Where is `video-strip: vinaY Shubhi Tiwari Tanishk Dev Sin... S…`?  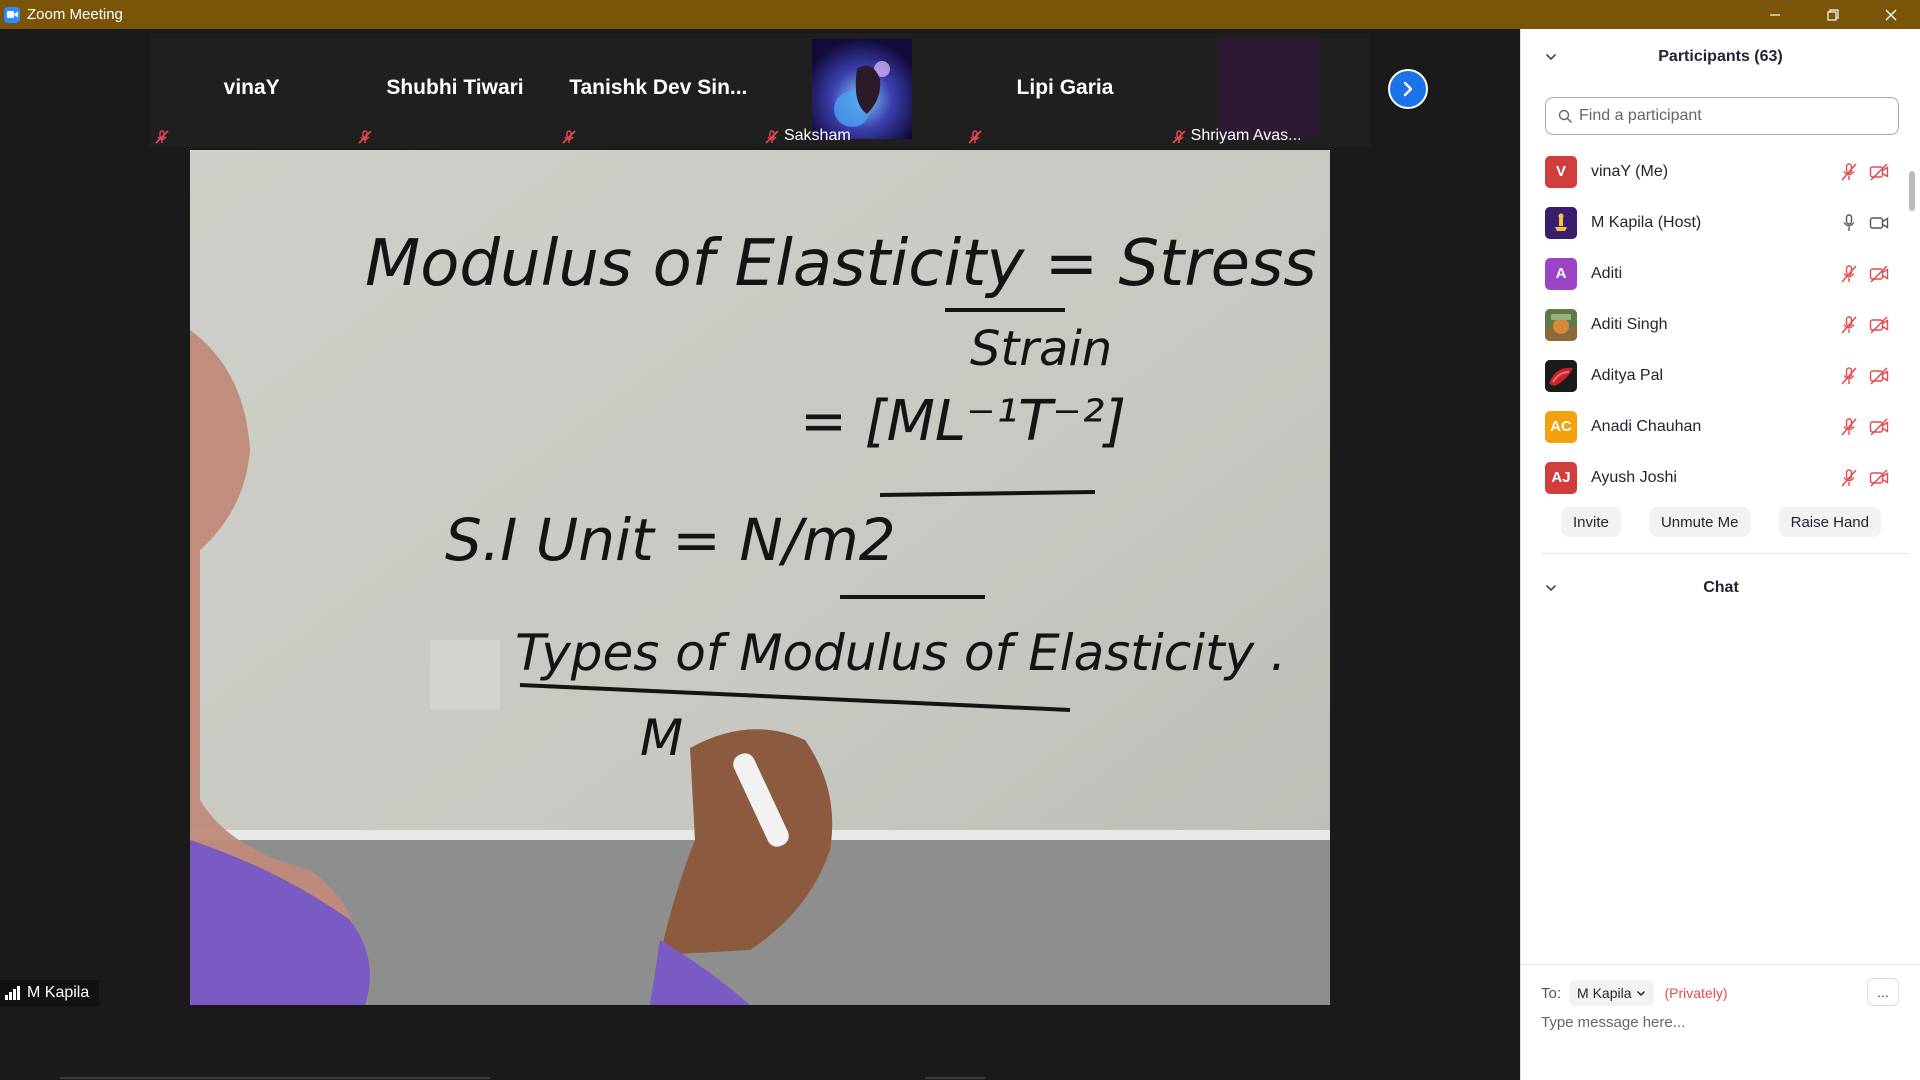 video-strip: vinaY Shubhi Tiwari Tanishk Dev Sin... S… is located at coordinates (760, 90).